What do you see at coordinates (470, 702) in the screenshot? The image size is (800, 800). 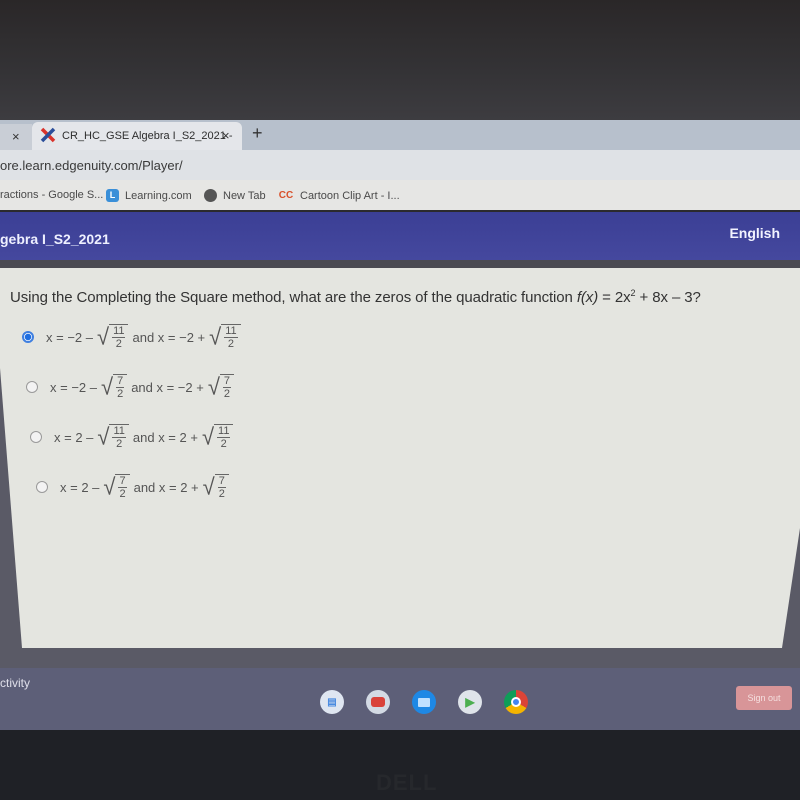 I see `play-store-icon: ▶` at bounding box center [470, 702].